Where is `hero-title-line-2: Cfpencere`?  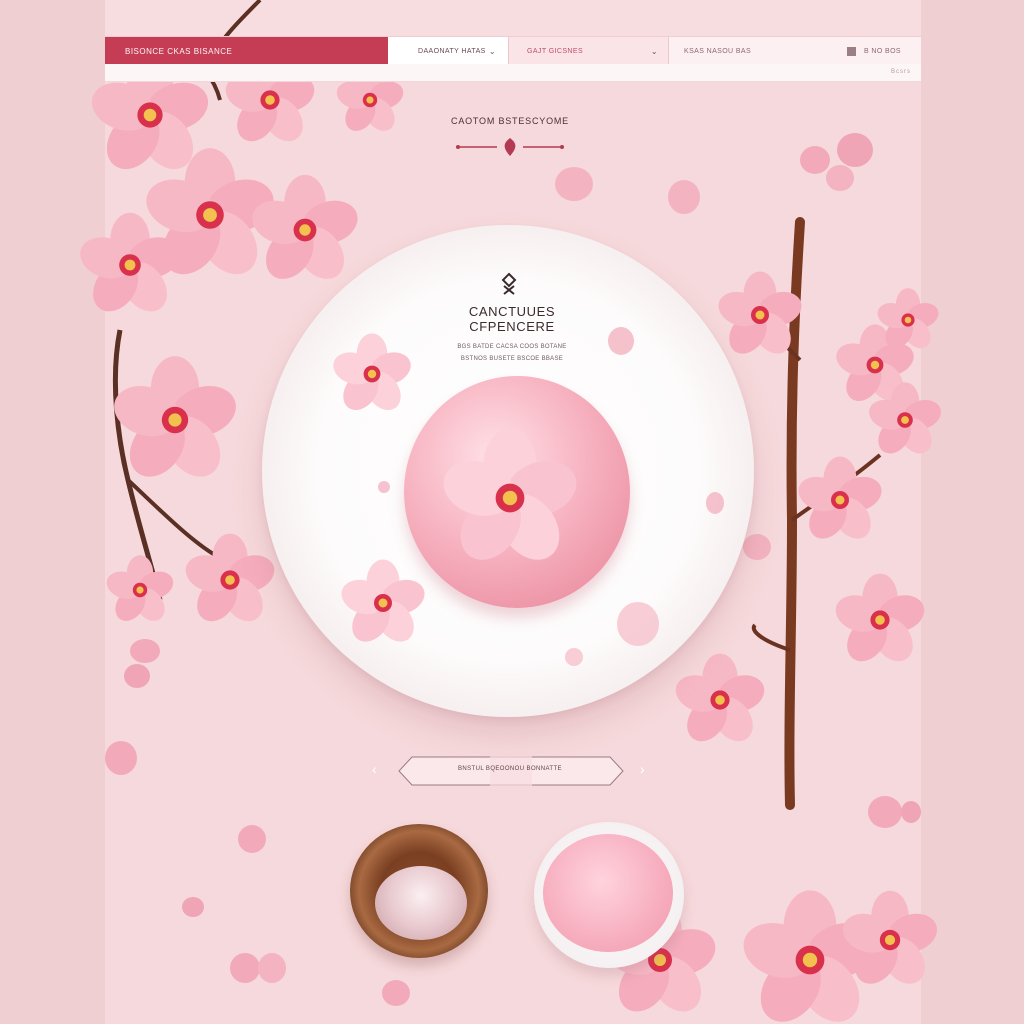 hero-title-line-2: Cfpencere is located at coordinates (512, 326).